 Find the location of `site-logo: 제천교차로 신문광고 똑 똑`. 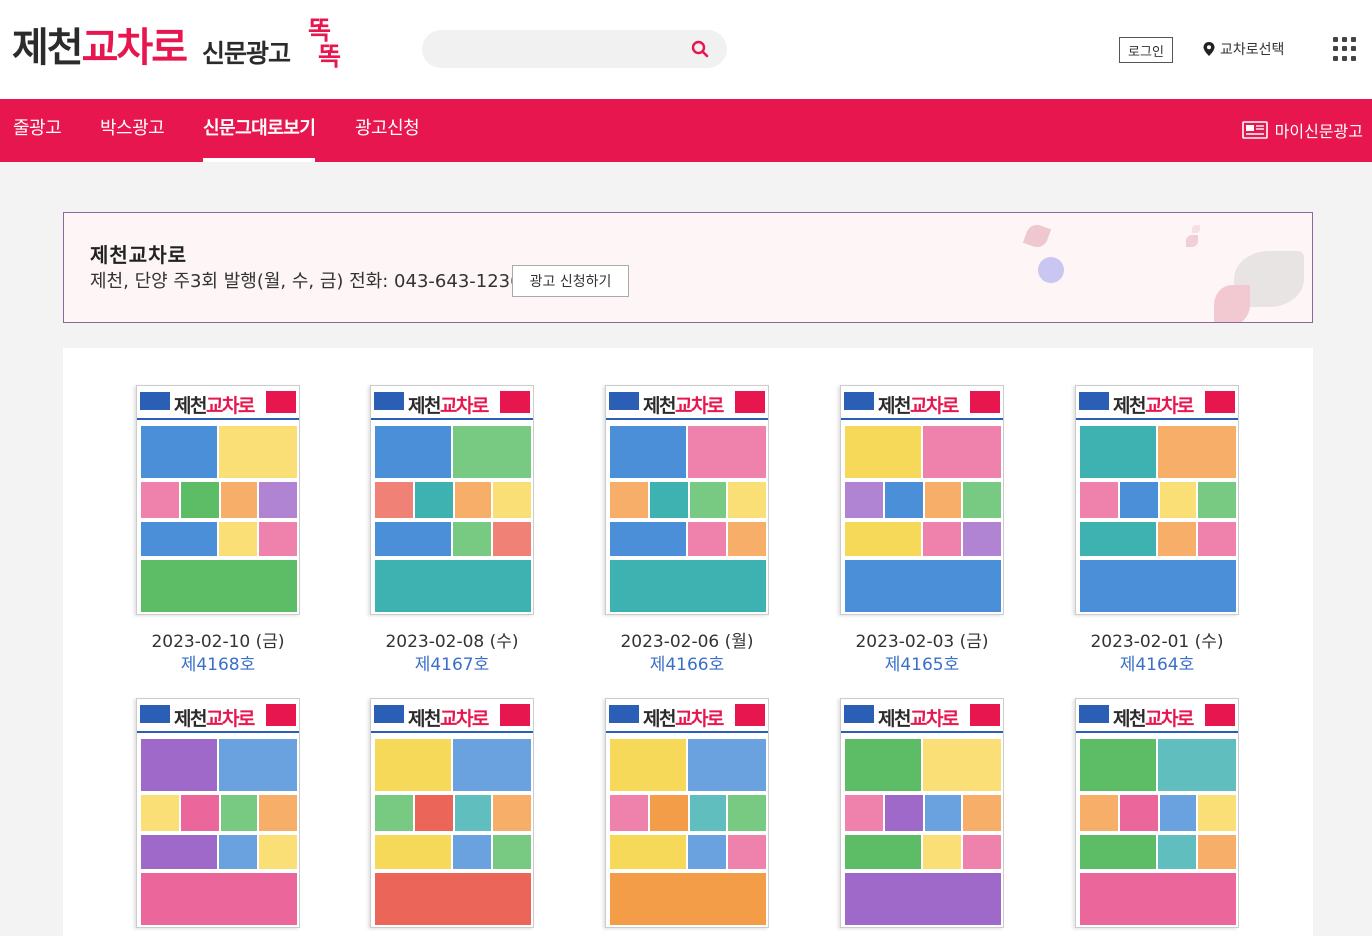

site-logo: 제천교차로 신문광고 똑 똑 is located at coordinates (180, 50).